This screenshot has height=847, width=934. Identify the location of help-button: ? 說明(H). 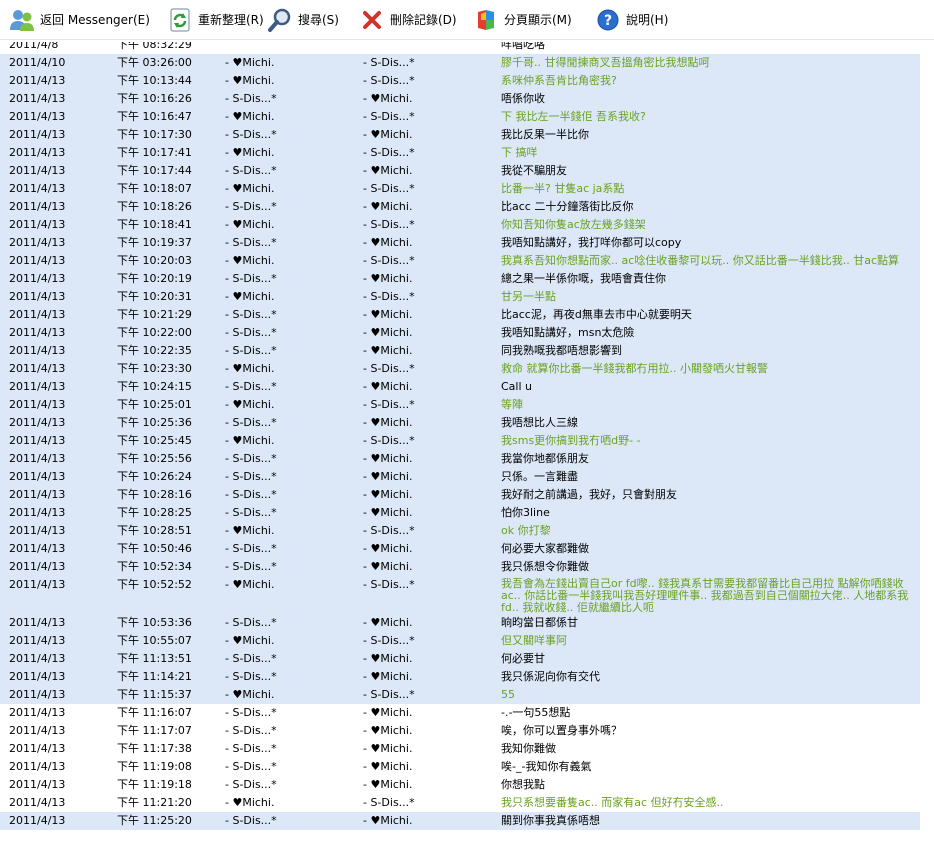
(637, 20).